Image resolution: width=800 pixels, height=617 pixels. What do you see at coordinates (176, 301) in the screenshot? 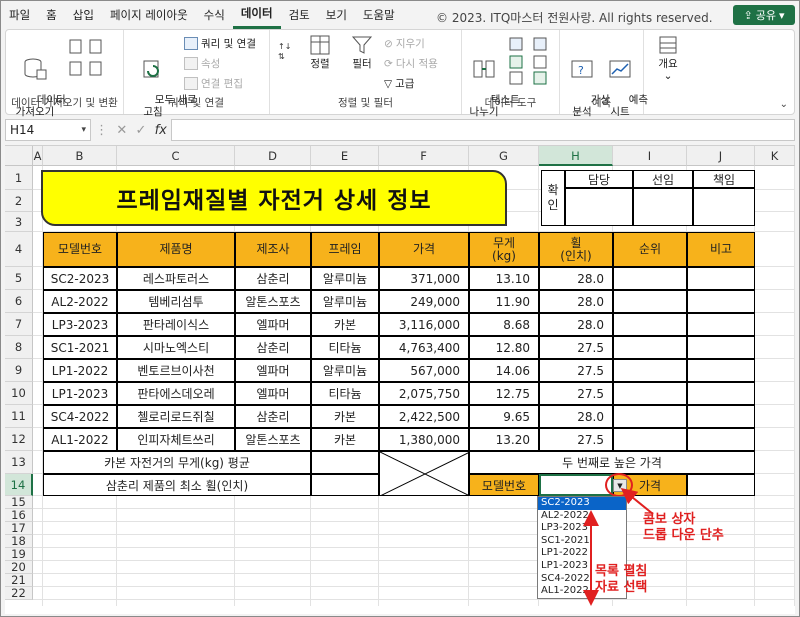
I see `cell-product: 템베리섬투` at bounding box center [176, 301].